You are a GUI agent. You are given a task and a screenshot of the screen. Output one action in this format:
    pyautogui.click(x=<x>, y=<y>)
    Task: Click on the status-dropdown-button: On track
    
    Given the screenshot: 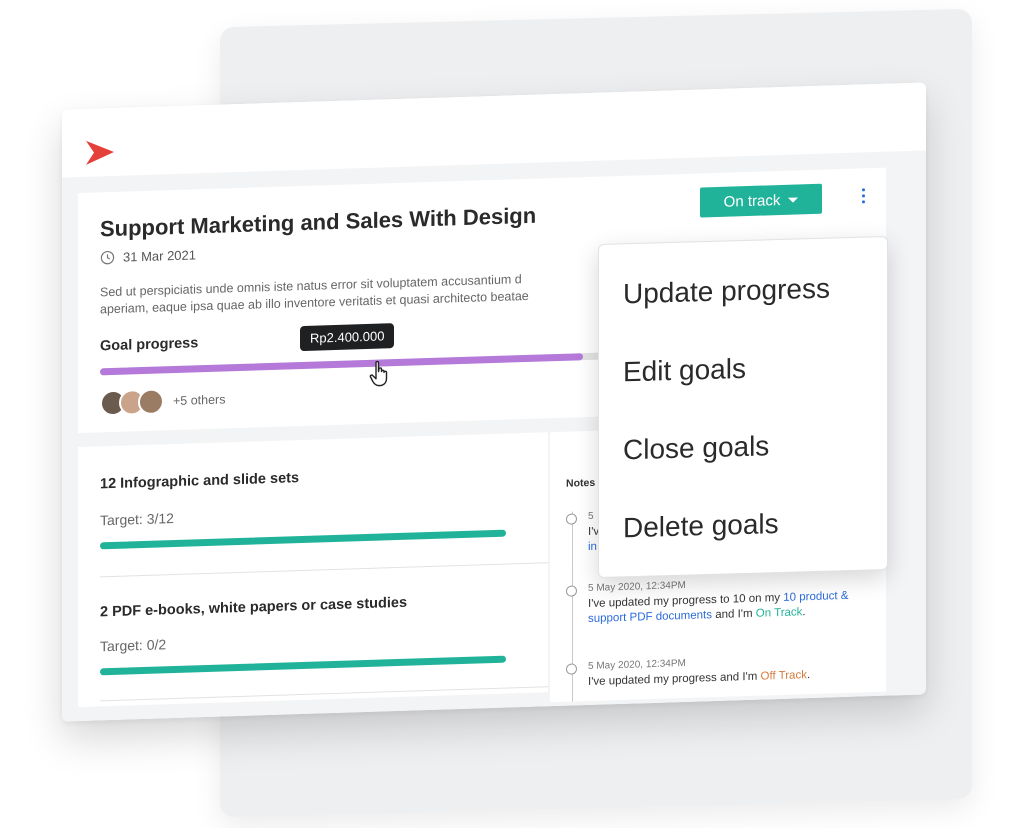 What is the action you would take?
    pyautogui.click(x=761, y=200)
    